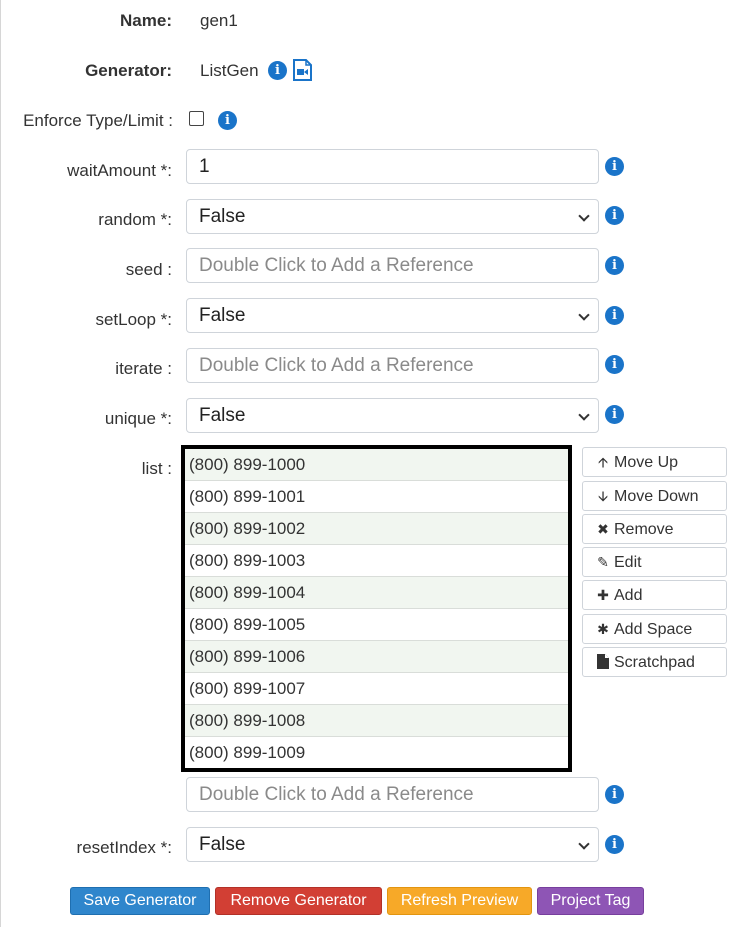 The image size is (733, 927). What do you see at coordinates (392, 166) in the screenshot?
I see `wait-amount-input: 1` at bounding box center [392, 166].